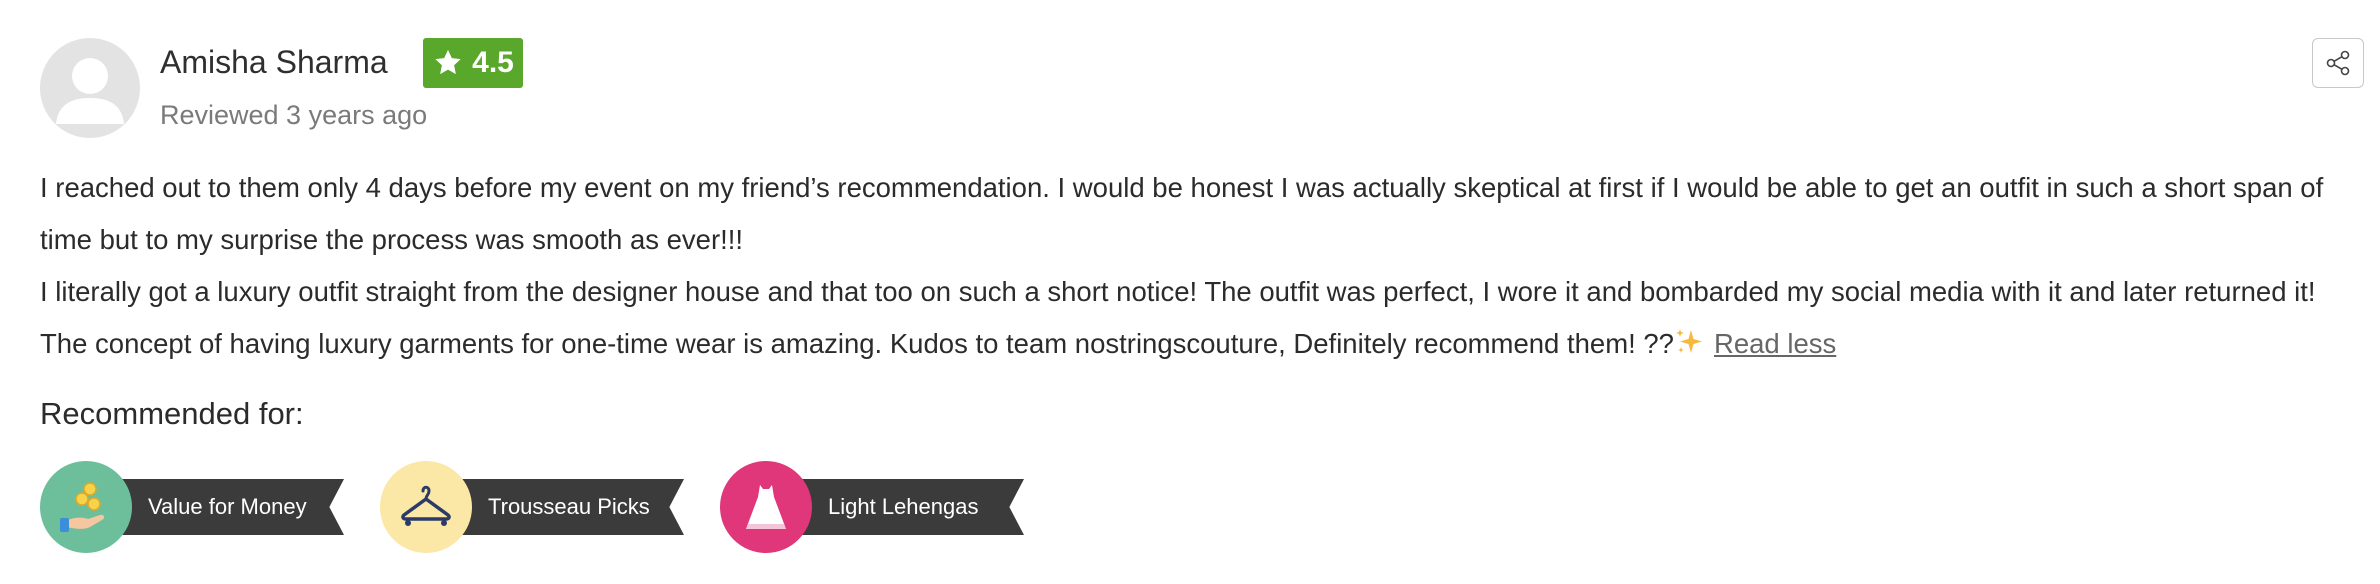 This screenshot has width=2380, height=584. Describe the element at coordinates (294, 115) in the screenshot. I see `reviewed-timestamp: Reviewed 3 years ago` at that location.